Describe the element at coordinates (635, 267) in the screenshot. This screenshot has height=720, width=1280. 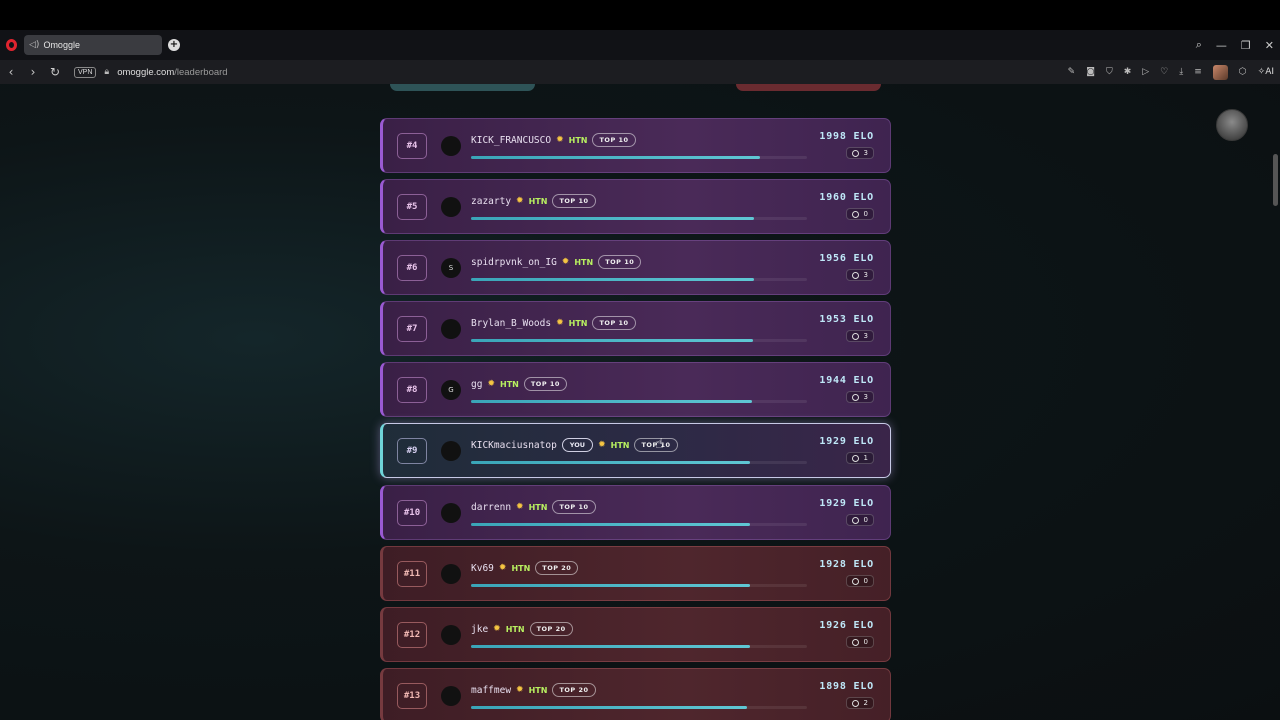
I see `leaderboard-row: #6 Sspidrpvnk_on_IG ✹ HTN TOP 10 1956 ELO 3` at that location.